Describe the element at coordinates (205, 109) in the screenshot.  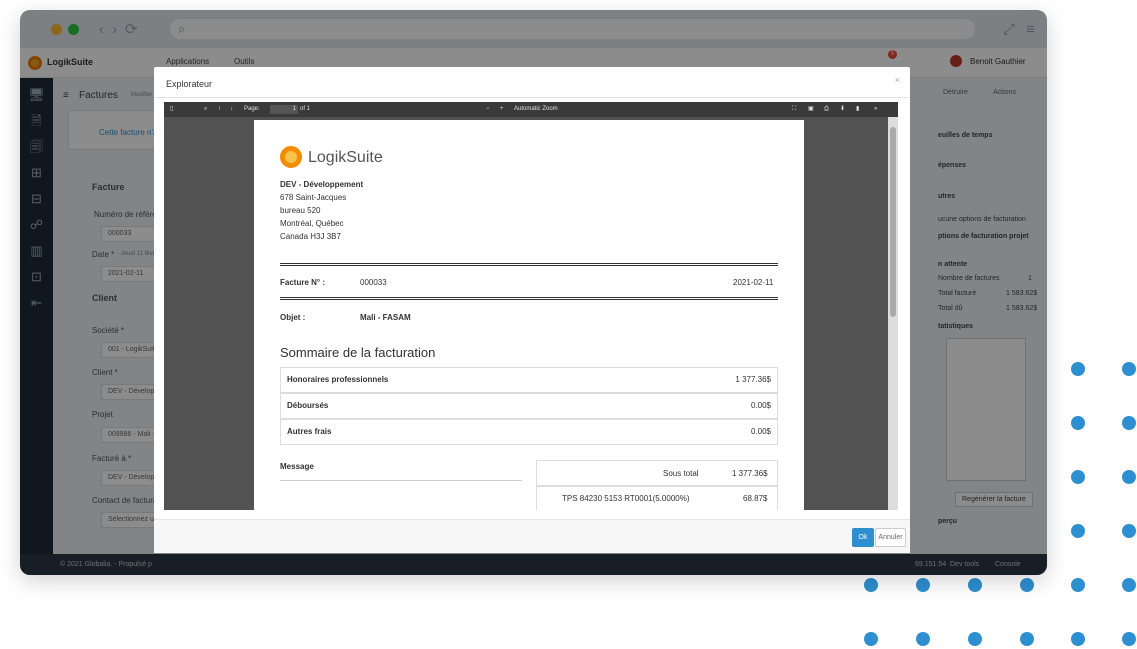
I see `search-icon: ⌕` at that location.